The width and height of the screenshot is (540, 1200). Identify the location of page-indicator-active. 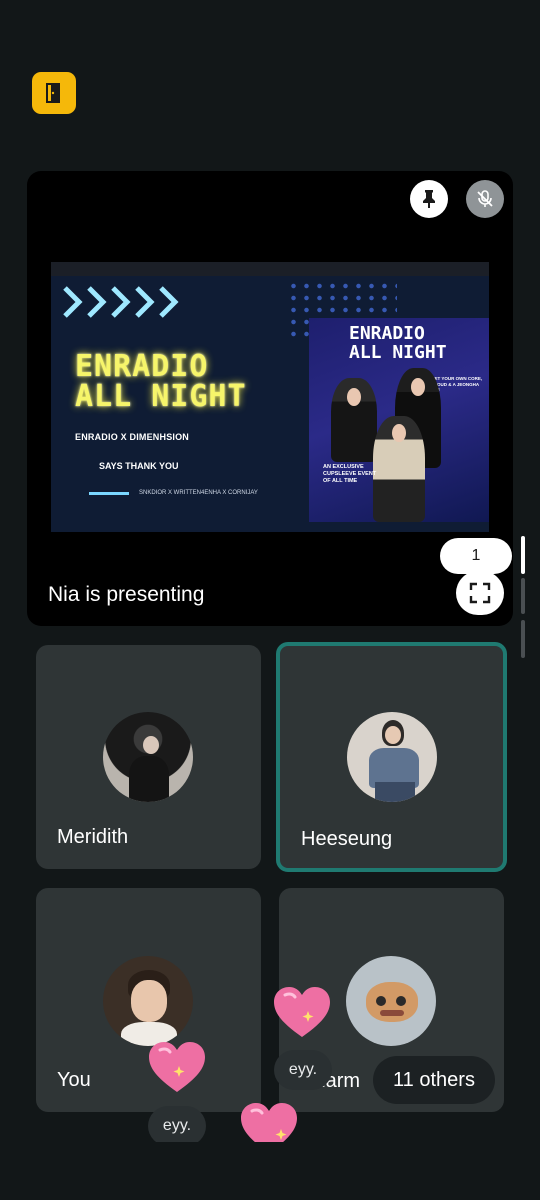
(523, 555).